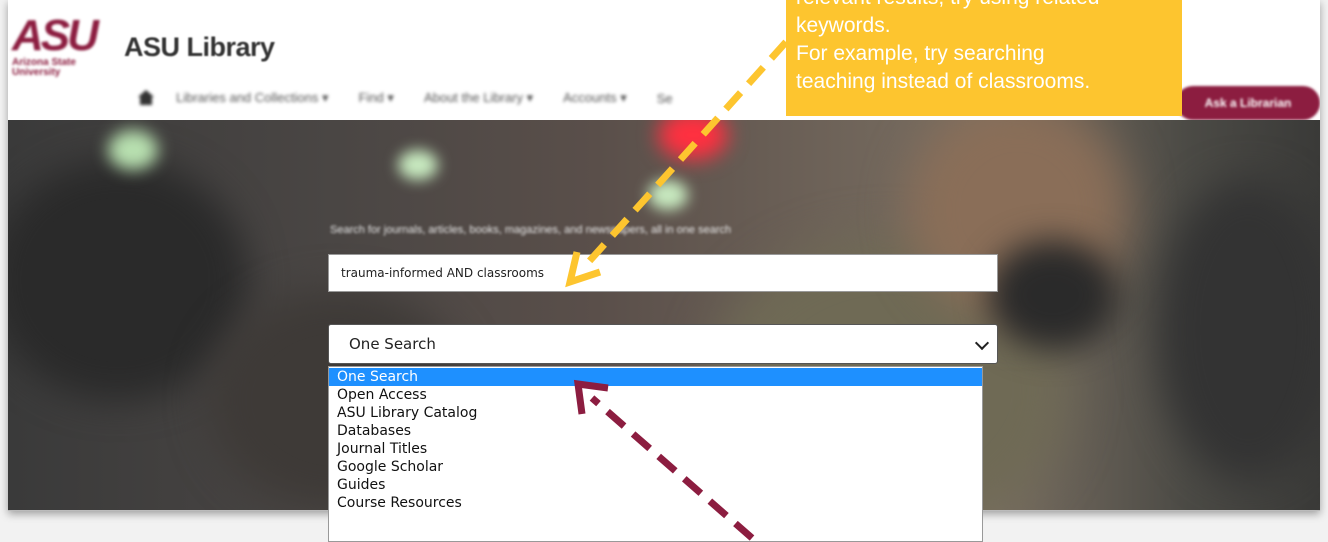 This screenshot has height=542, width=1328. Describe the element at coordinates (672, 468) in the screenshot. I see `maroon-arrow-shaft` at that location.